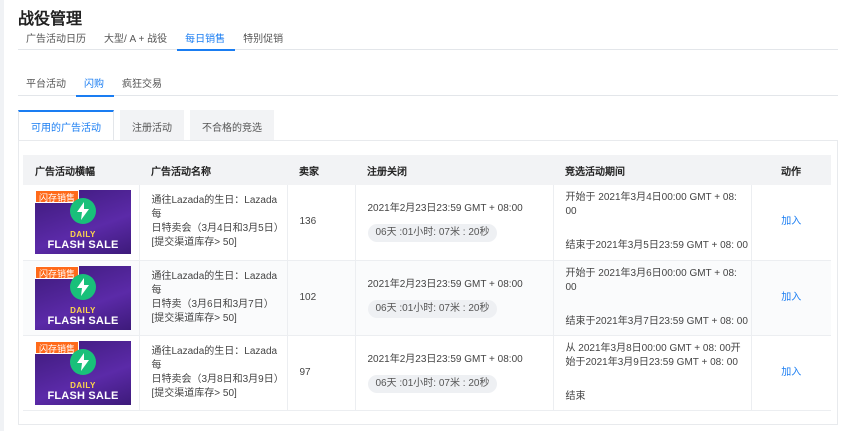 This screenshot has width=843, height=431. I want to click on header-sellers: 卖家, so click(321, 170).